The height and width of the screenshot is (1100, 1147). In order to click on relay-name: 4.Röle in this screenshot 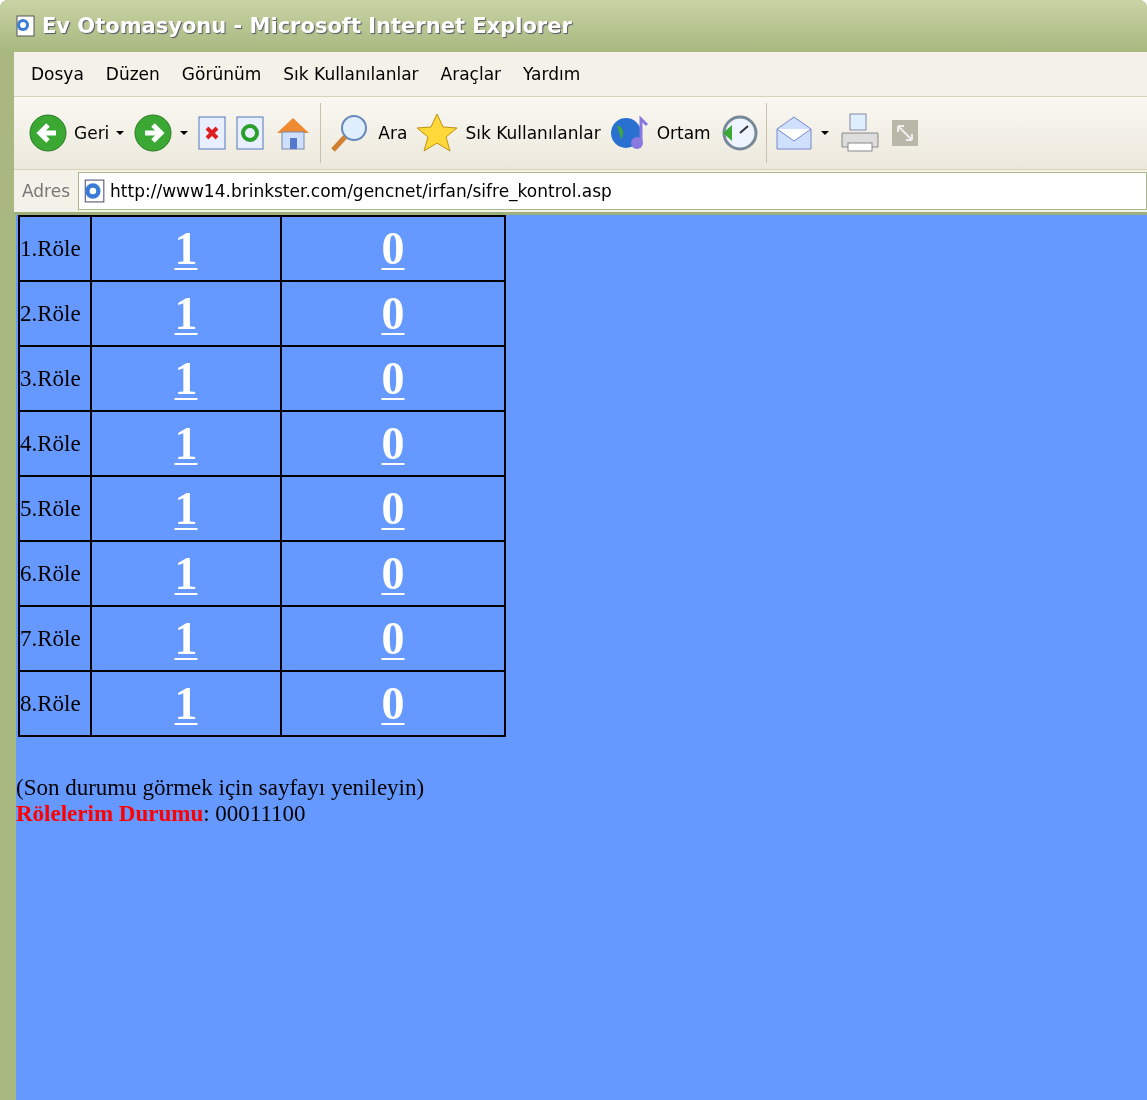, I will do `click(55, 443)`.